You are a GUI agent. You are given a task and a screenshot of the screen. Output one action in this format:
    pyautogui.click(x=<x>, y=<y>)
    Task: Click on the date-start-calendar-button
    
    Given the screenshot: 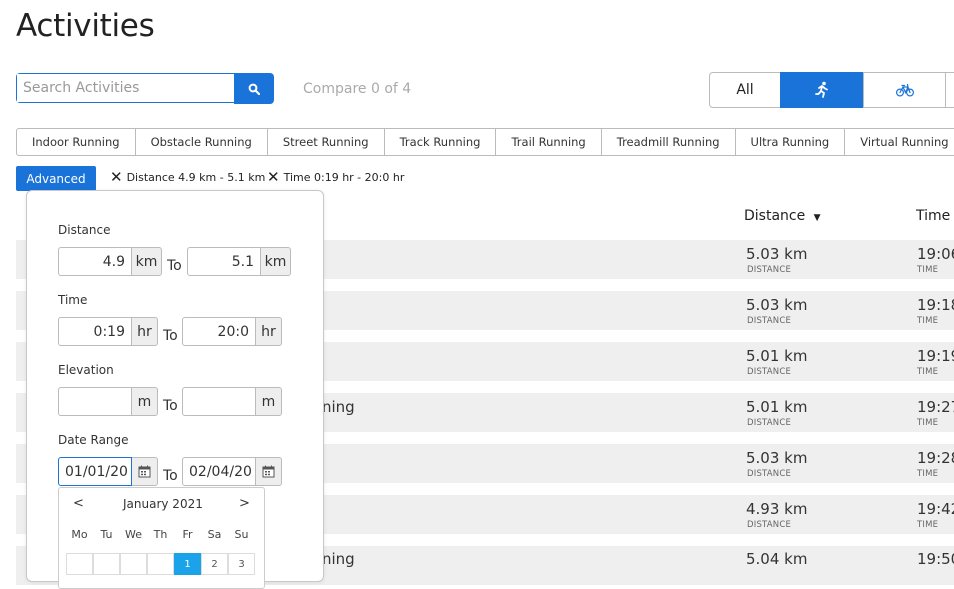 What is the action you would take?
    pyautogui.click(x=145, y=471)
    